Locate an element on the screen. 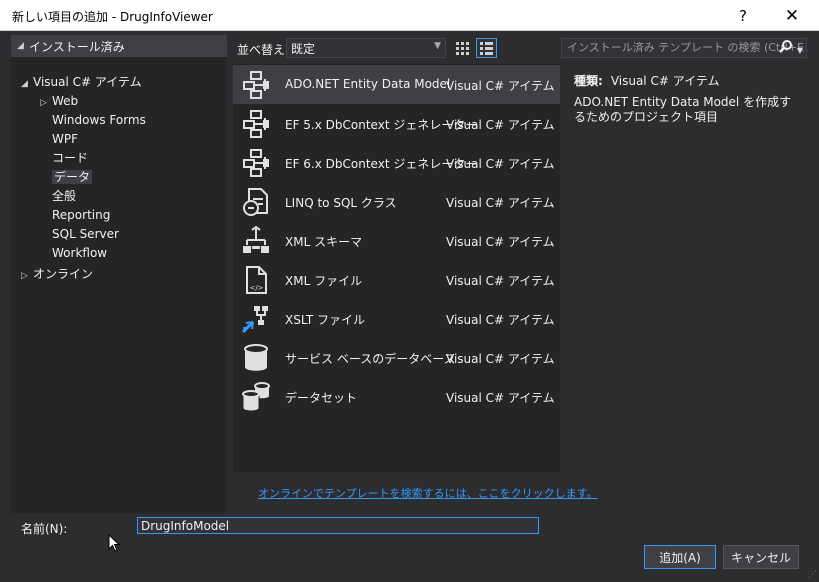  database-icon is located at coordinates (256, 358).